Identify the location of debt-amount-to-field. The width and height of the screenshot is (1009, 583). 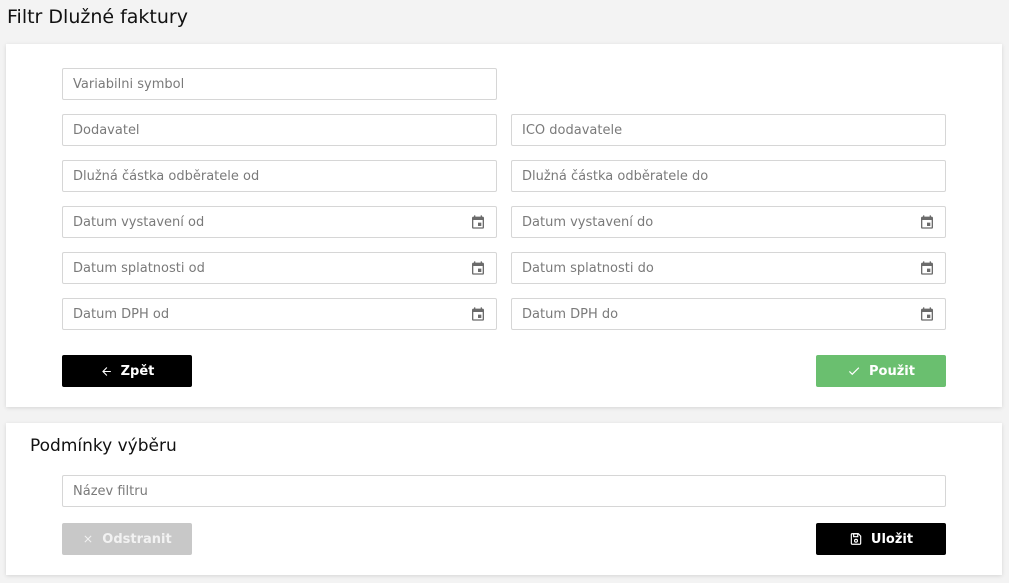
(728, 176).